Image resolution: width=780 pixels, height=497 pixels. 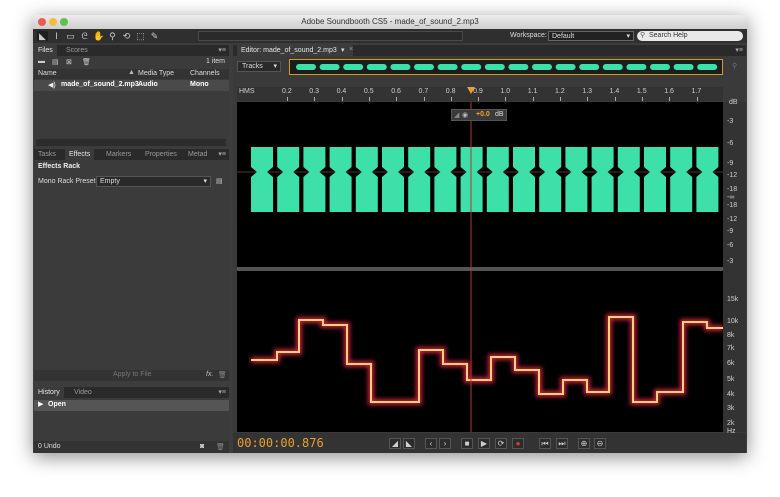 I want to click on hand-tool-icon: ✋, so click(x=98, y=36).